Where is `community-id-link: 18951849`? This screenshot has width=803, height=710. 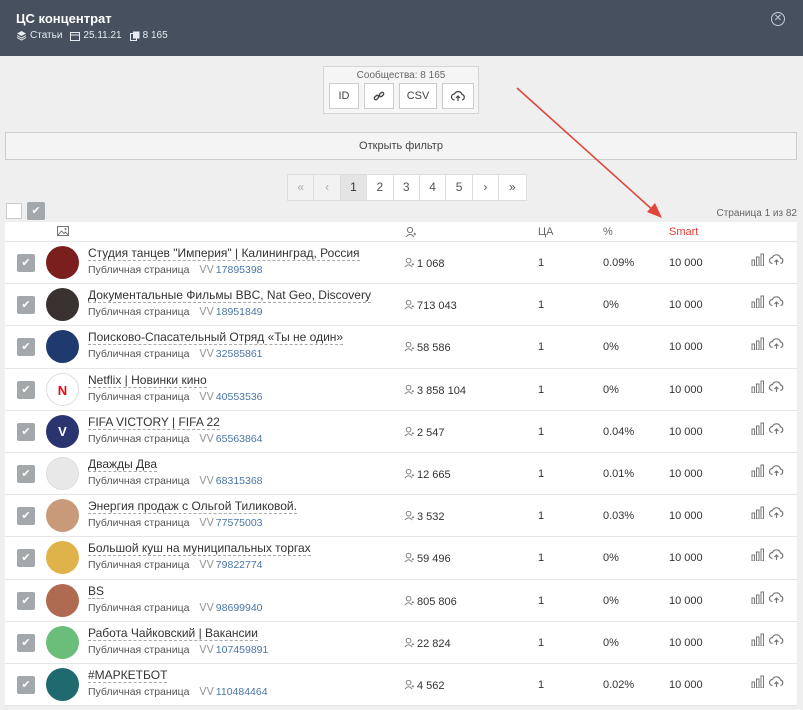
community-id-link: 18951849 is located at coordinates (239, 312).